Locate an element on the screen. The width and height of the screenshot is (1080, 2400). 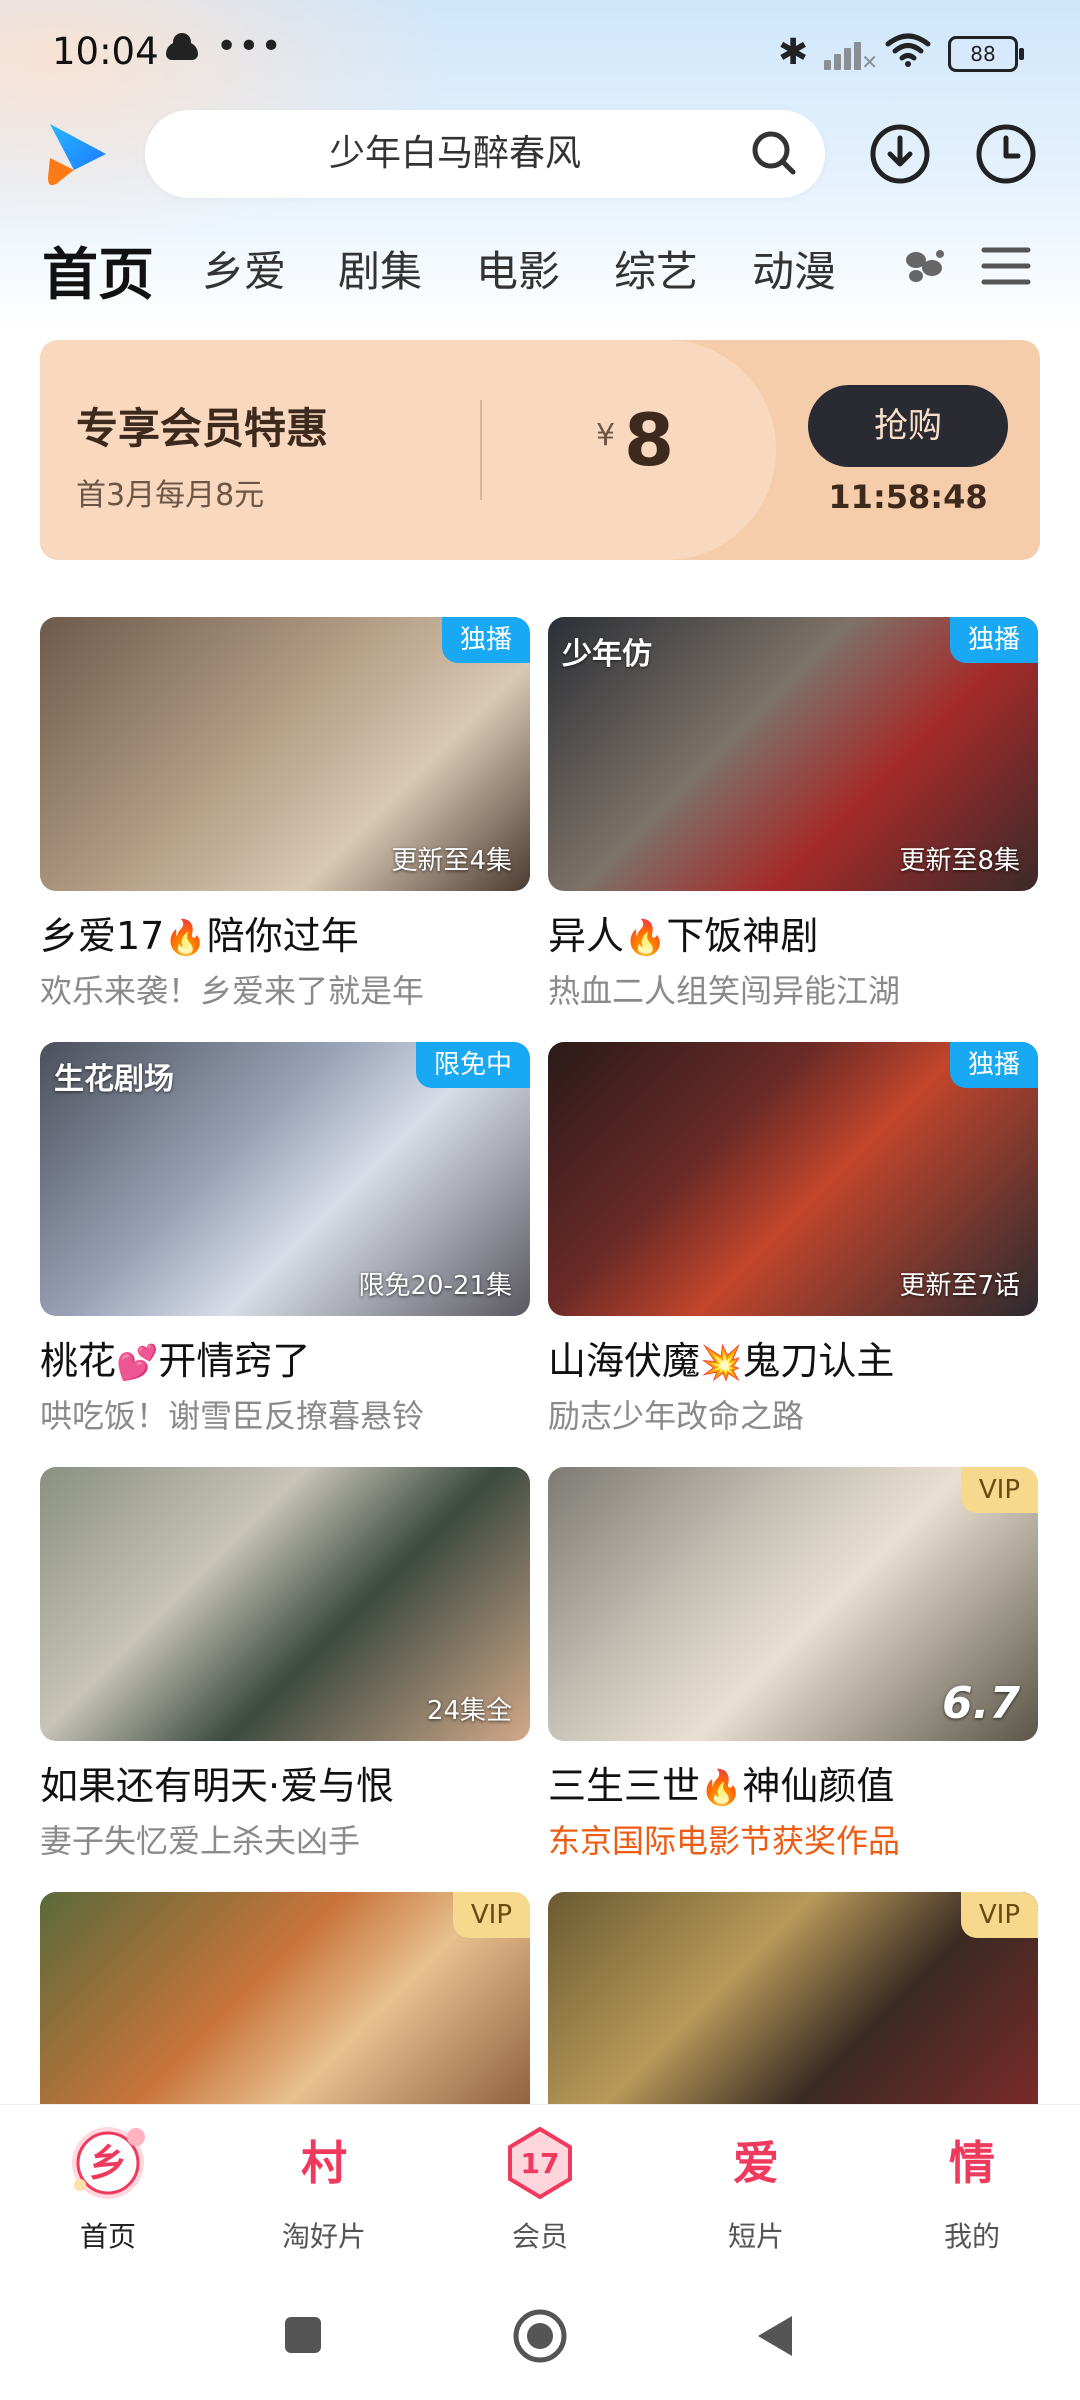
episode-status: 更新至4集 is located at coordinates (451, 861).